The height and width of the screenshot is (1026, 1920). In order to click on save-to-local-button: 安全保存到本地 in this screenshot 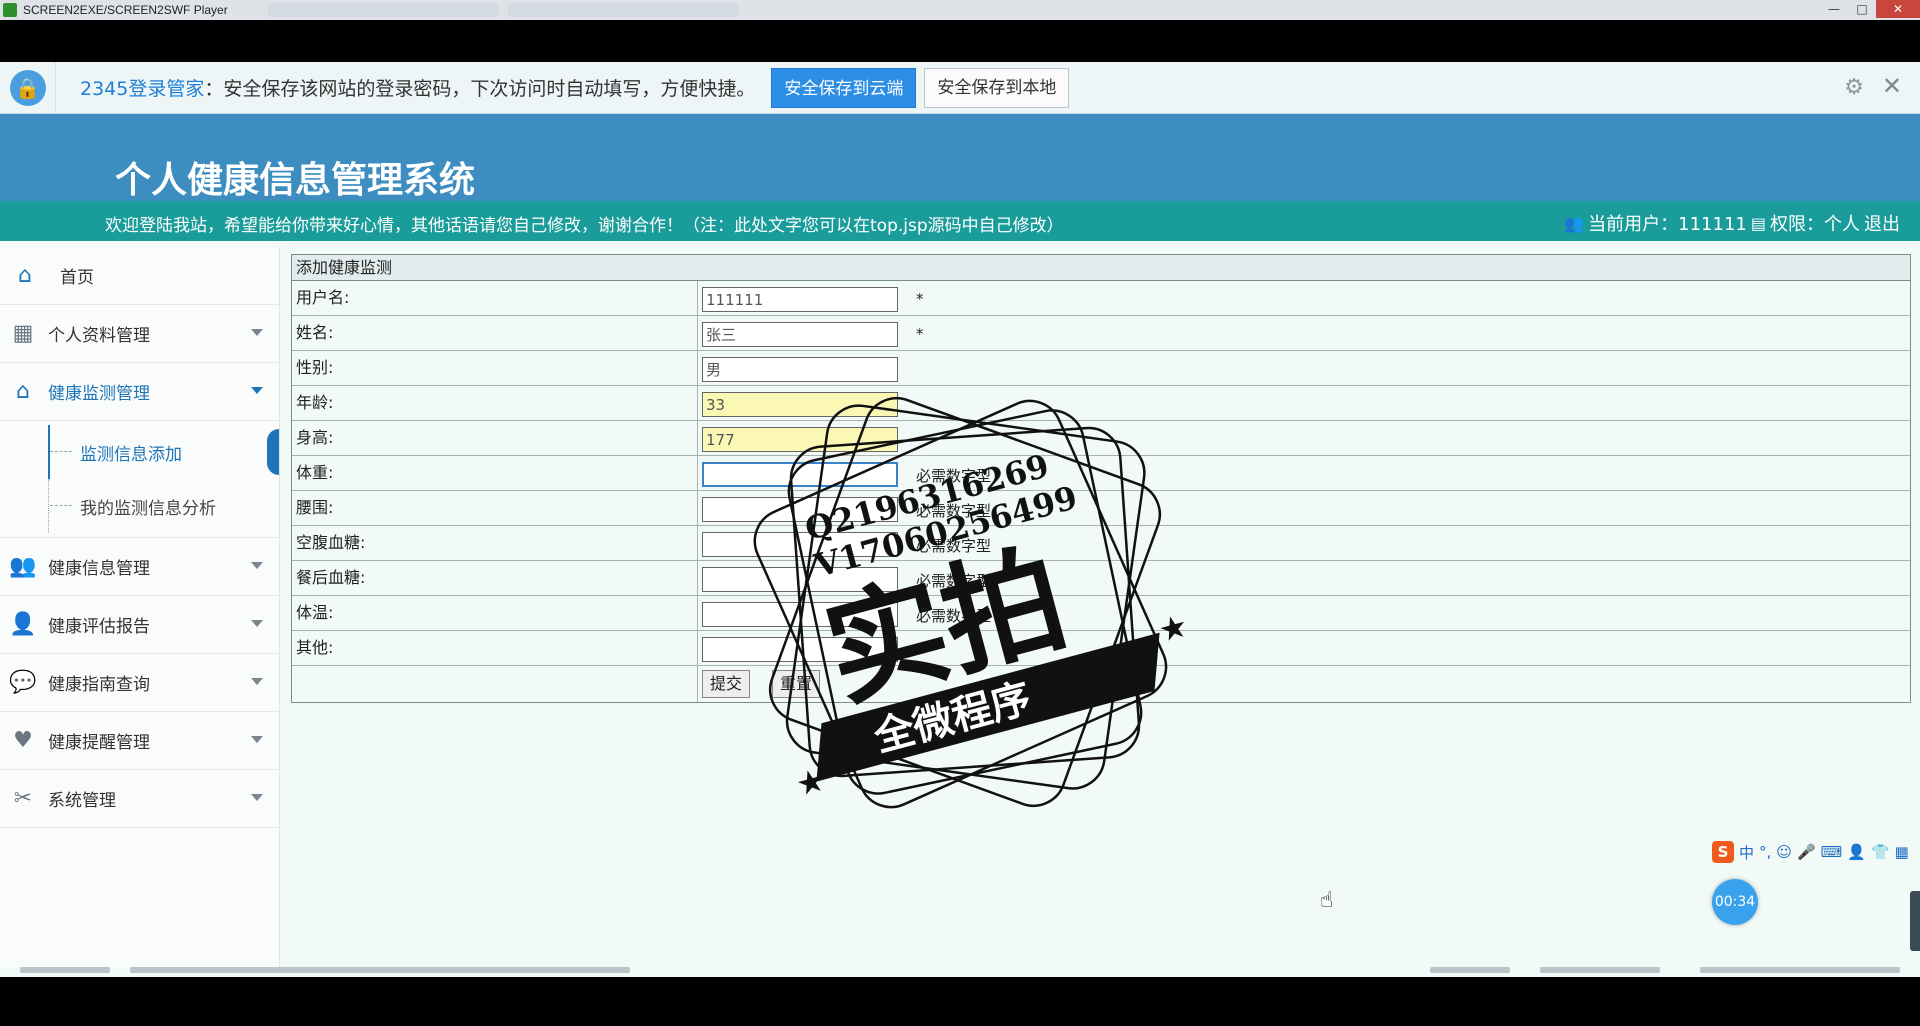, I will do `click(997, 87)`.